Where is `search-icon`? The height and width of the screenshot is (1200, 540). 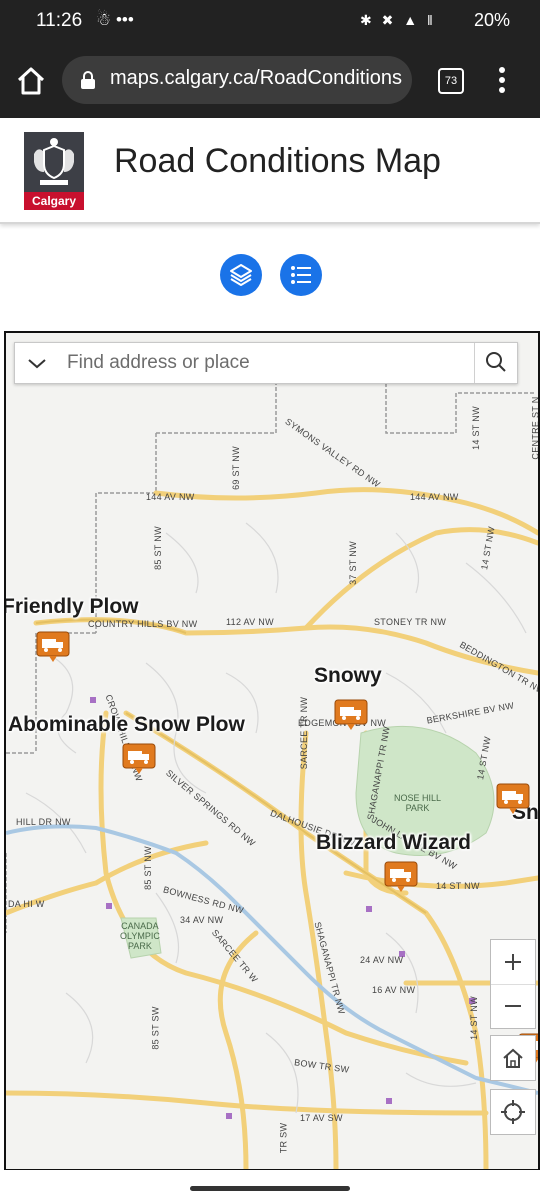 search-icon is located at coordinates (496, 362).